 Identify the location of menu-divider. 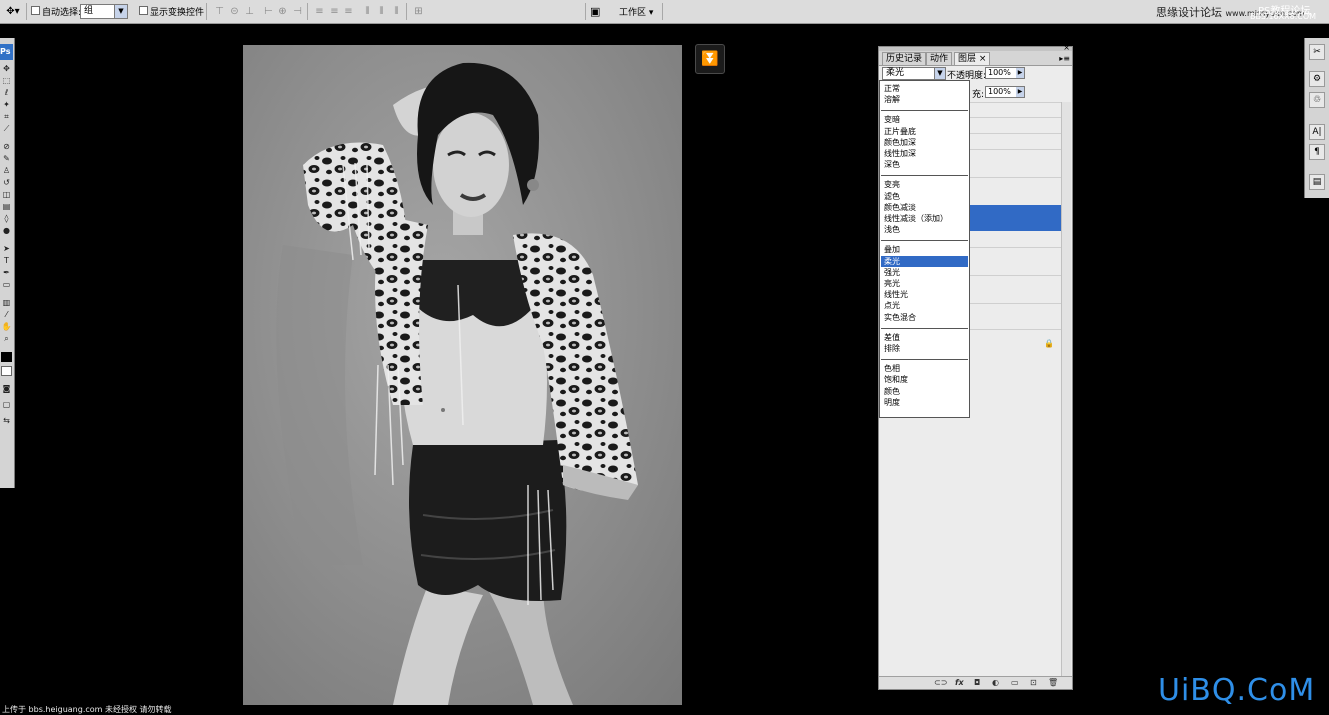
(924, 328).